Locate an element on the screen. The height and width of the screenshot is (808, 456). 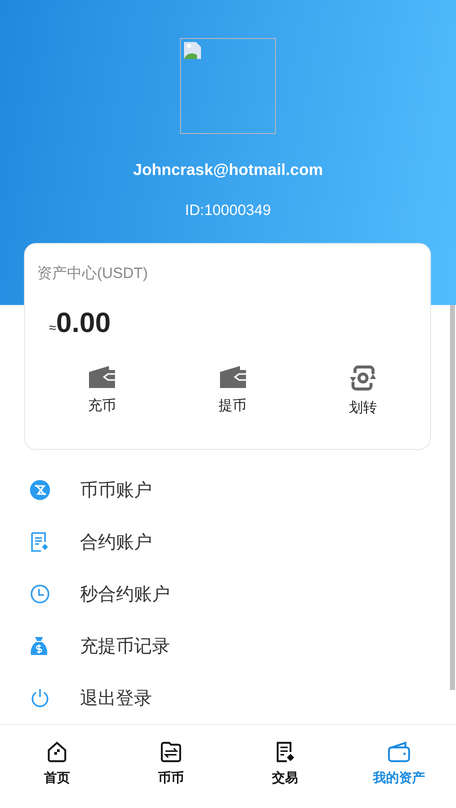
approx-sign: ≈ is located at coordinates (52, 327).